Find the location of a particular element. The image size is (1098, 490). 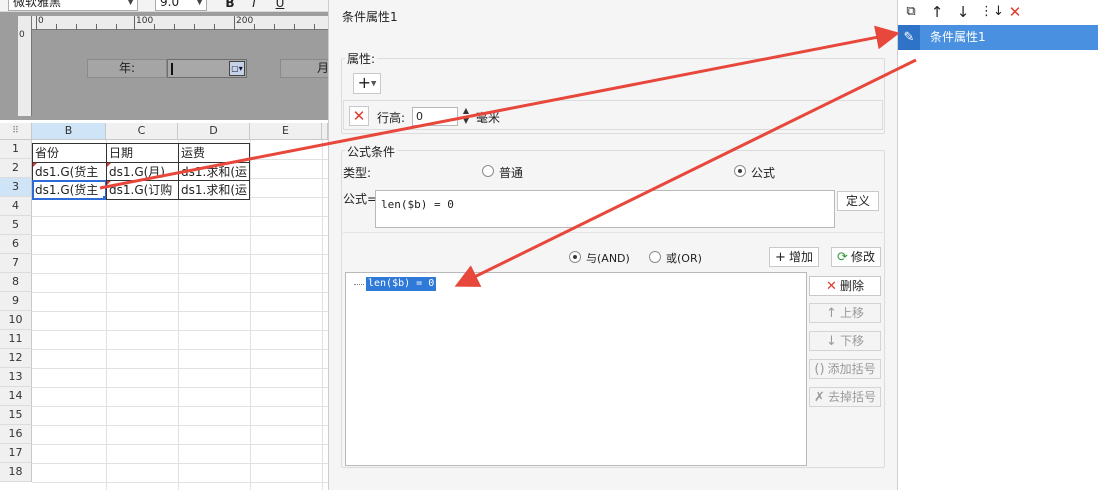

row-header: 3 is located at coordinates (16, 187).